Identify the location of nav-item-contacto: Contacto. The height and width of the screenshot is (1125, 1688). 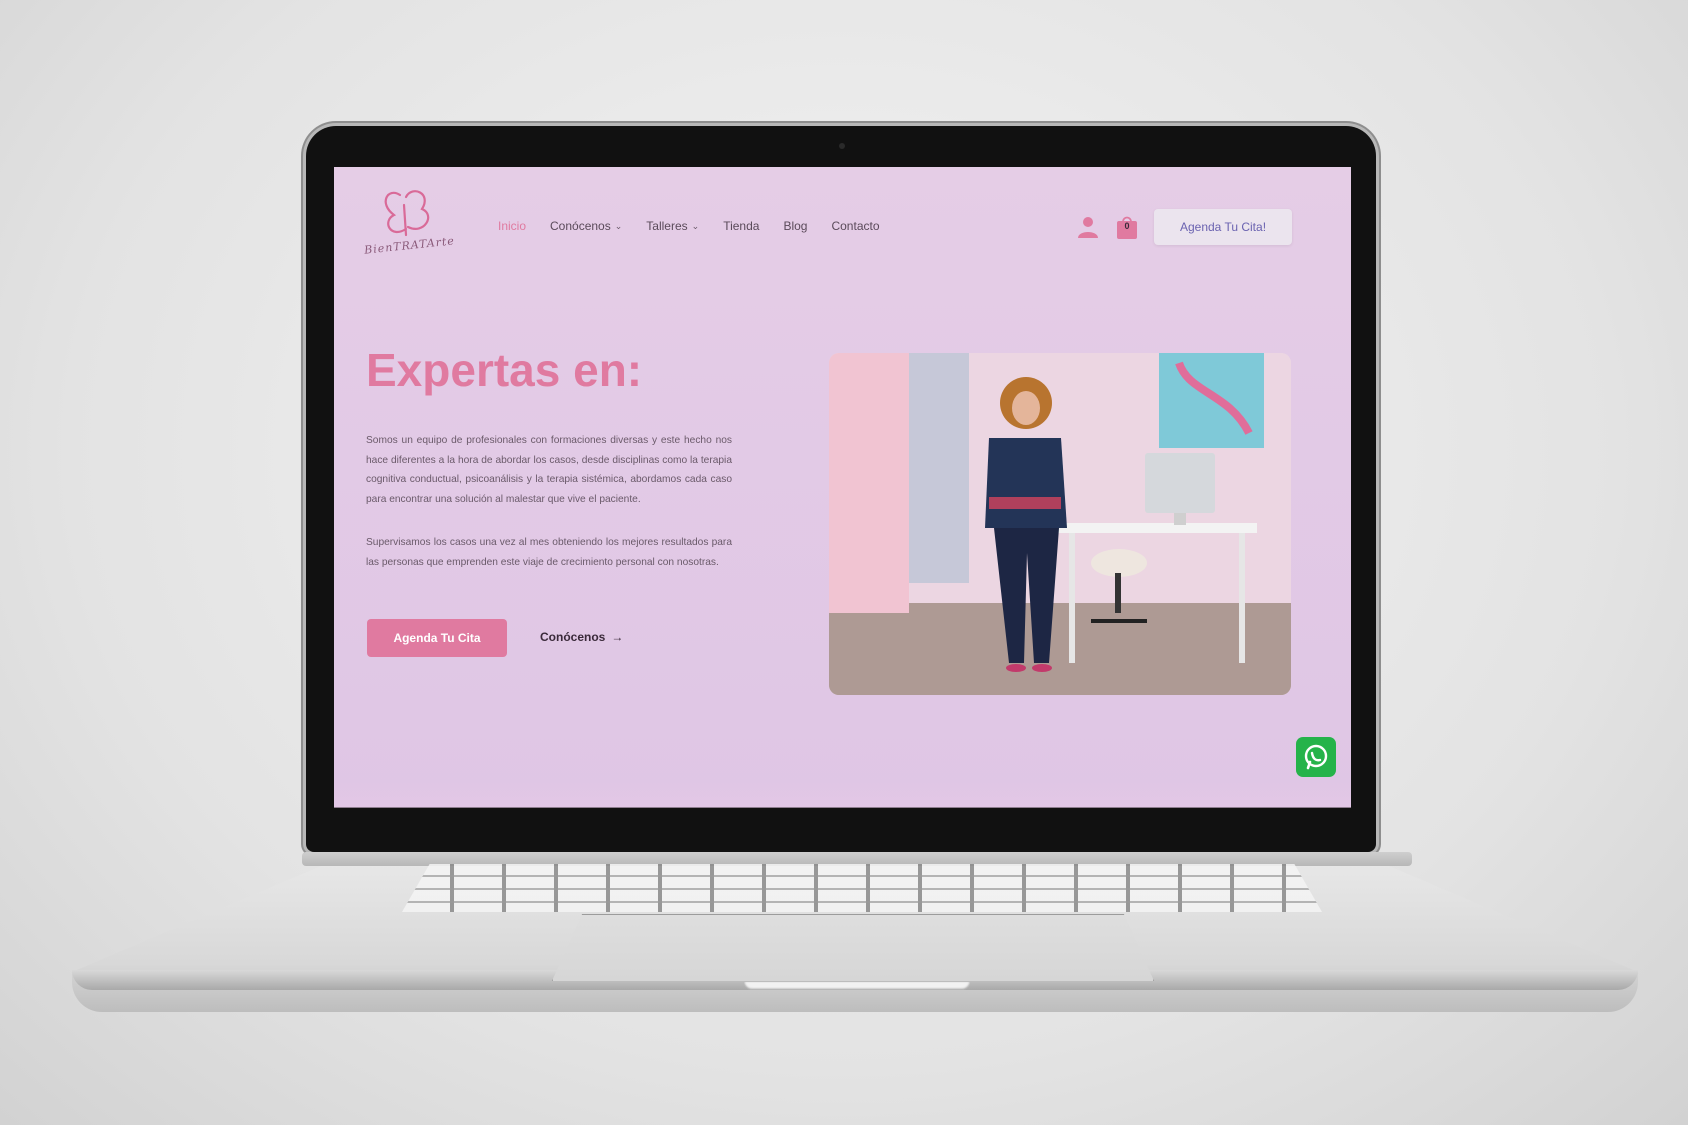
(855, 226).